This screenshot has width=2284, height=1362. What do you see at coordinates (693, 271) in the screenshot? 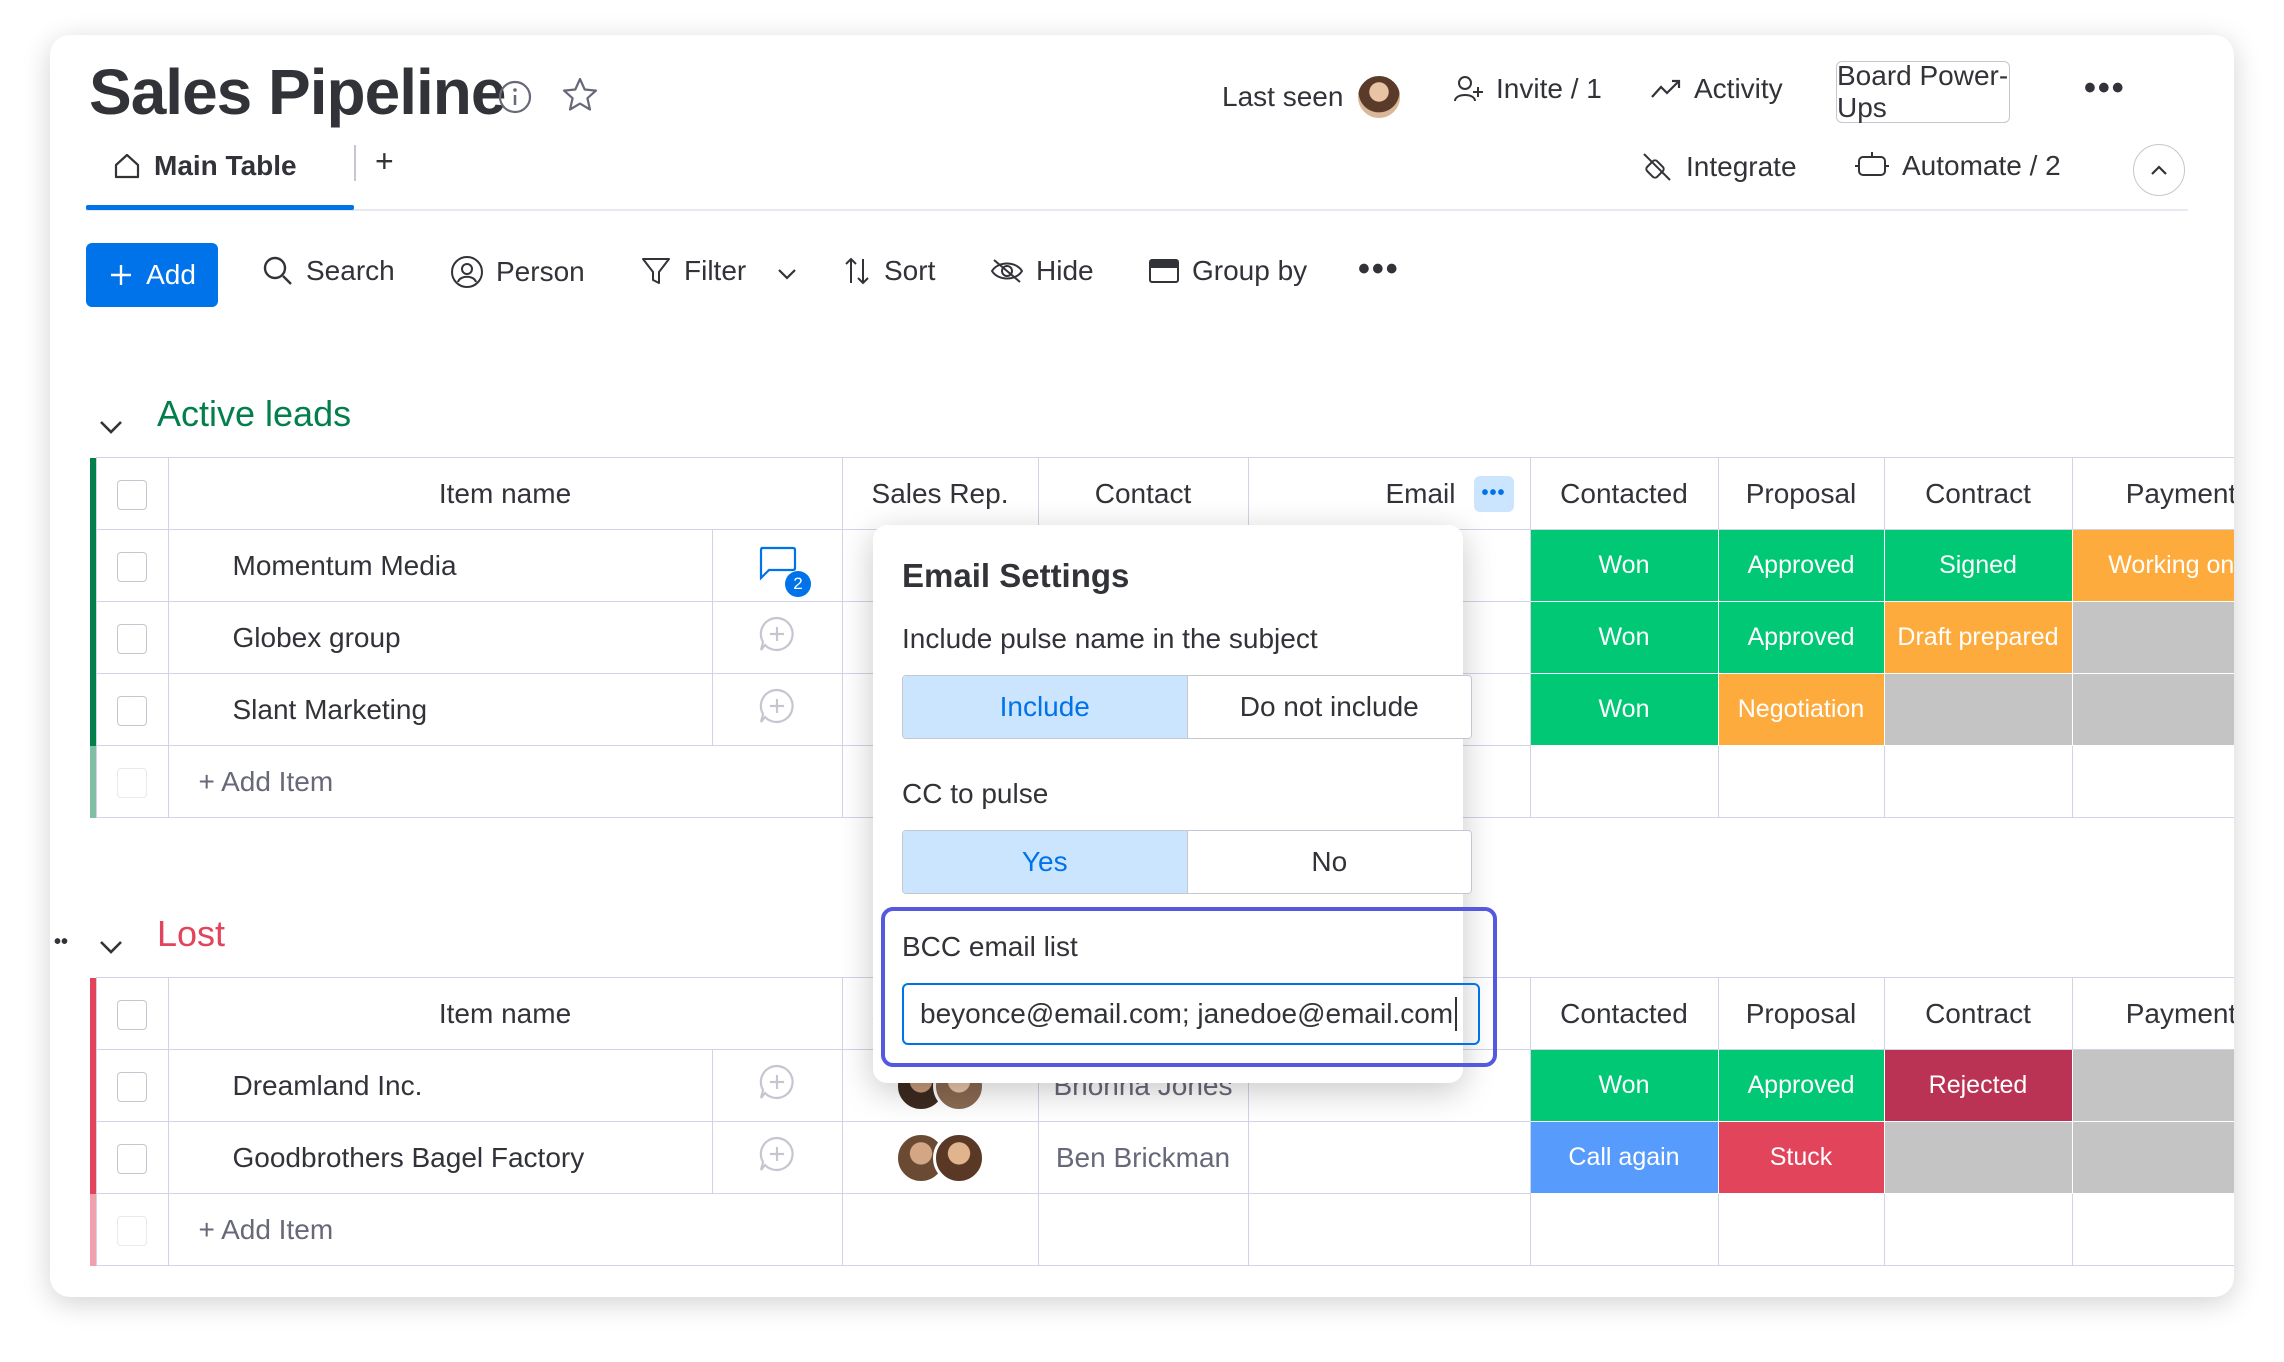
I see `filter-button: Filter` at bounding box center [693, 271].